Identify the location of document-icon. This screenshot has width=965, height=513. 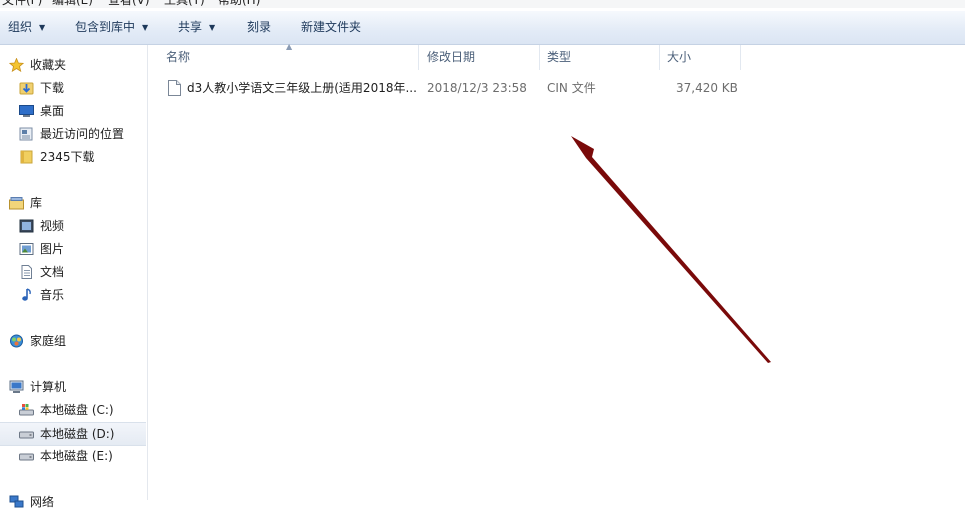
(26, 272).